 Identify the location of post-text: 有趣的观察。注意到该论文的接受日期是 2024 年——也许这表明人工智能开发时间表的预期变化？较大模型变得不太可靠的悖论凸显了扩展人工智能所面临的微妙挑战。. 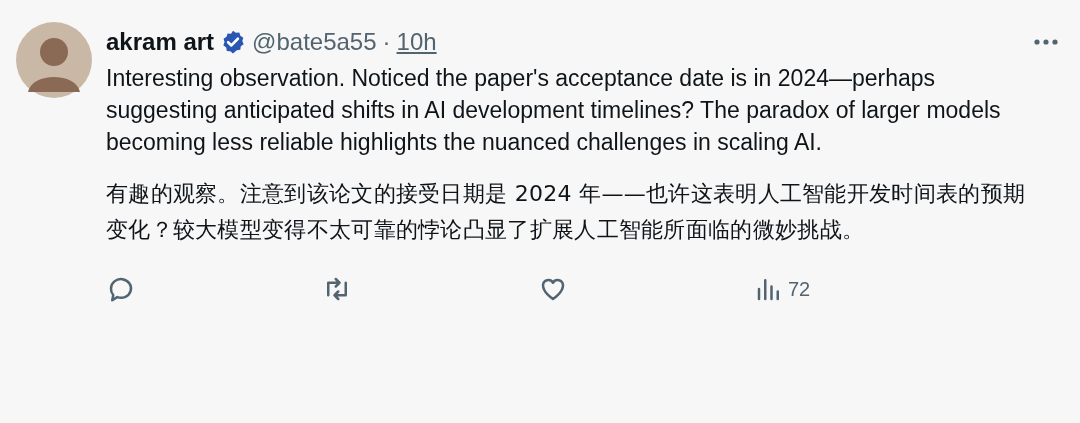
(566, 212).